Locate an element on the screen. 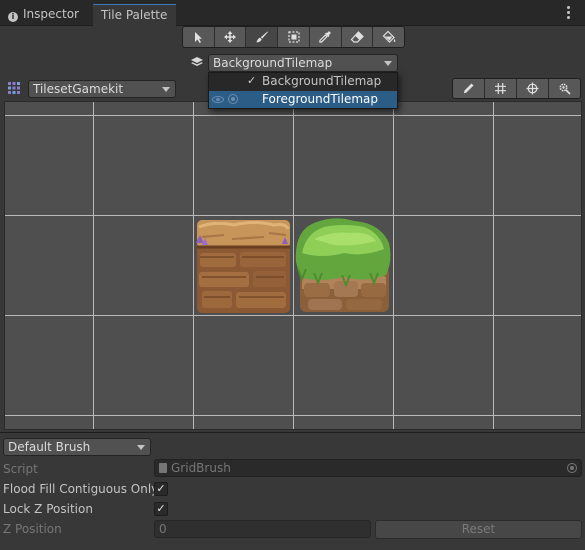 This screenshot has height=550, width=585. paint-brush-icon is located at coordinates (261, 37).